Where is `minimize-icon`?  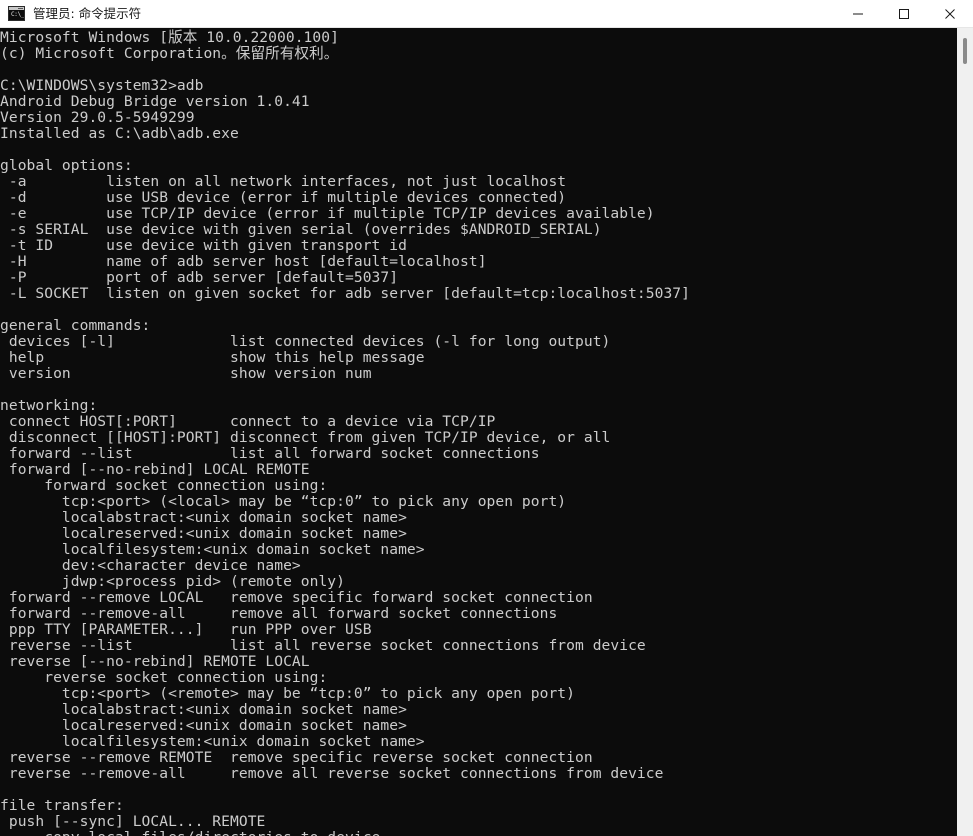 minimize-icon is located at coordinates (858, 13).